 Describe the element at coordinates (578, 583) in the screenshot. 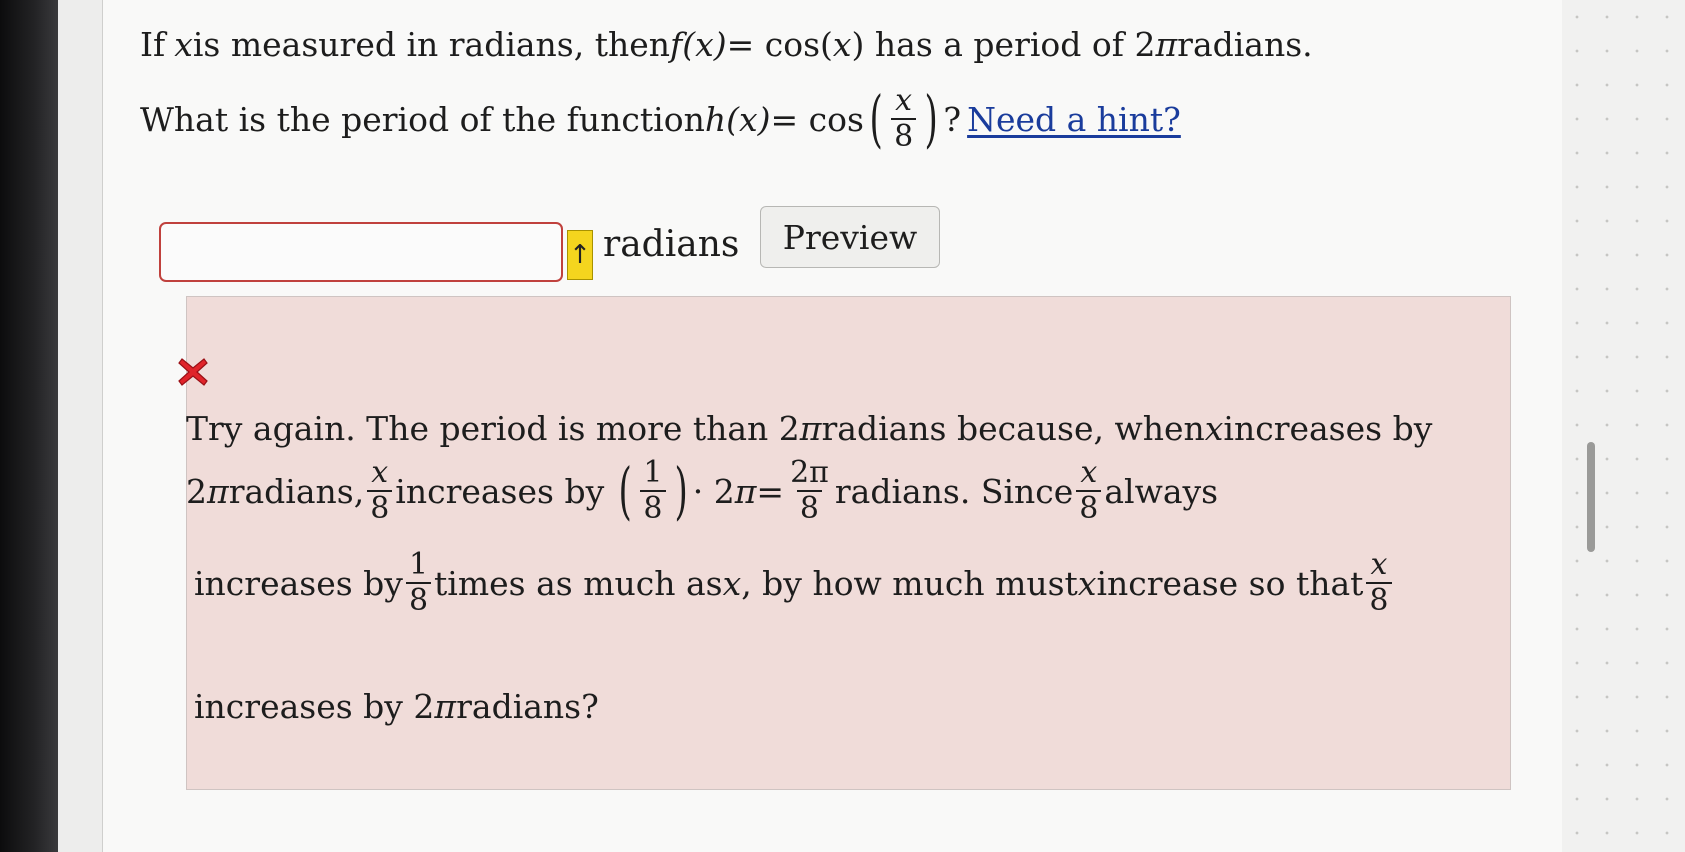

I see `text: times as much as` at that location.